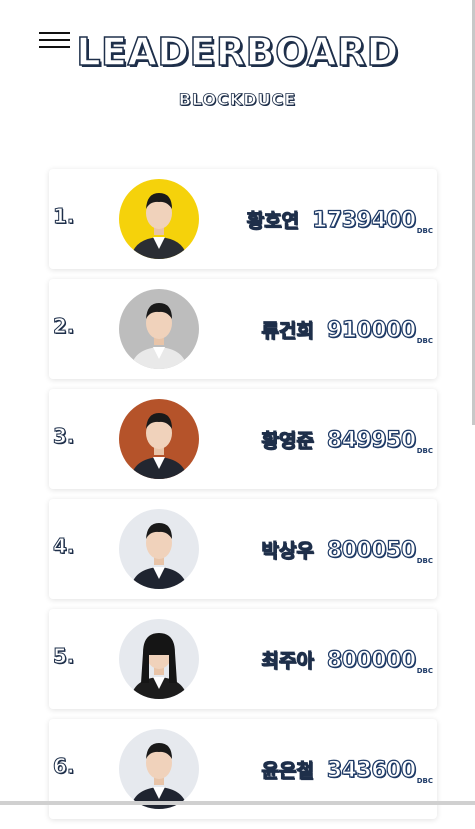 This screenshot has width=475, height=829. What do you see at coordinates (64, 436) in the screenshot?
I see `rank-label: 3.` at bounding box center [64, 436].